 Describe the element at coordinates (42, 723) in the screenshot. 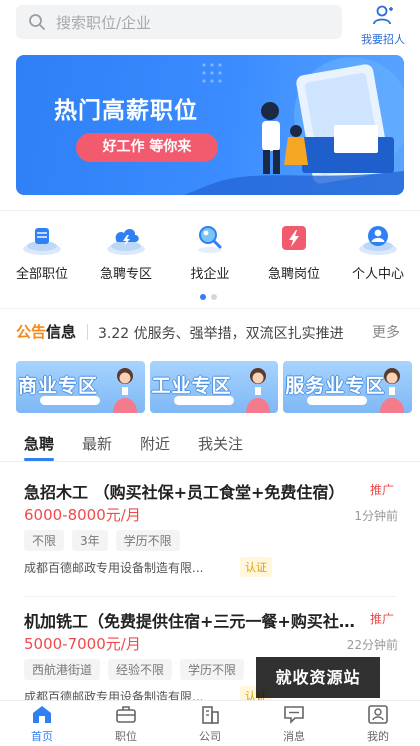

I see `nav-home: 首页` at that location.